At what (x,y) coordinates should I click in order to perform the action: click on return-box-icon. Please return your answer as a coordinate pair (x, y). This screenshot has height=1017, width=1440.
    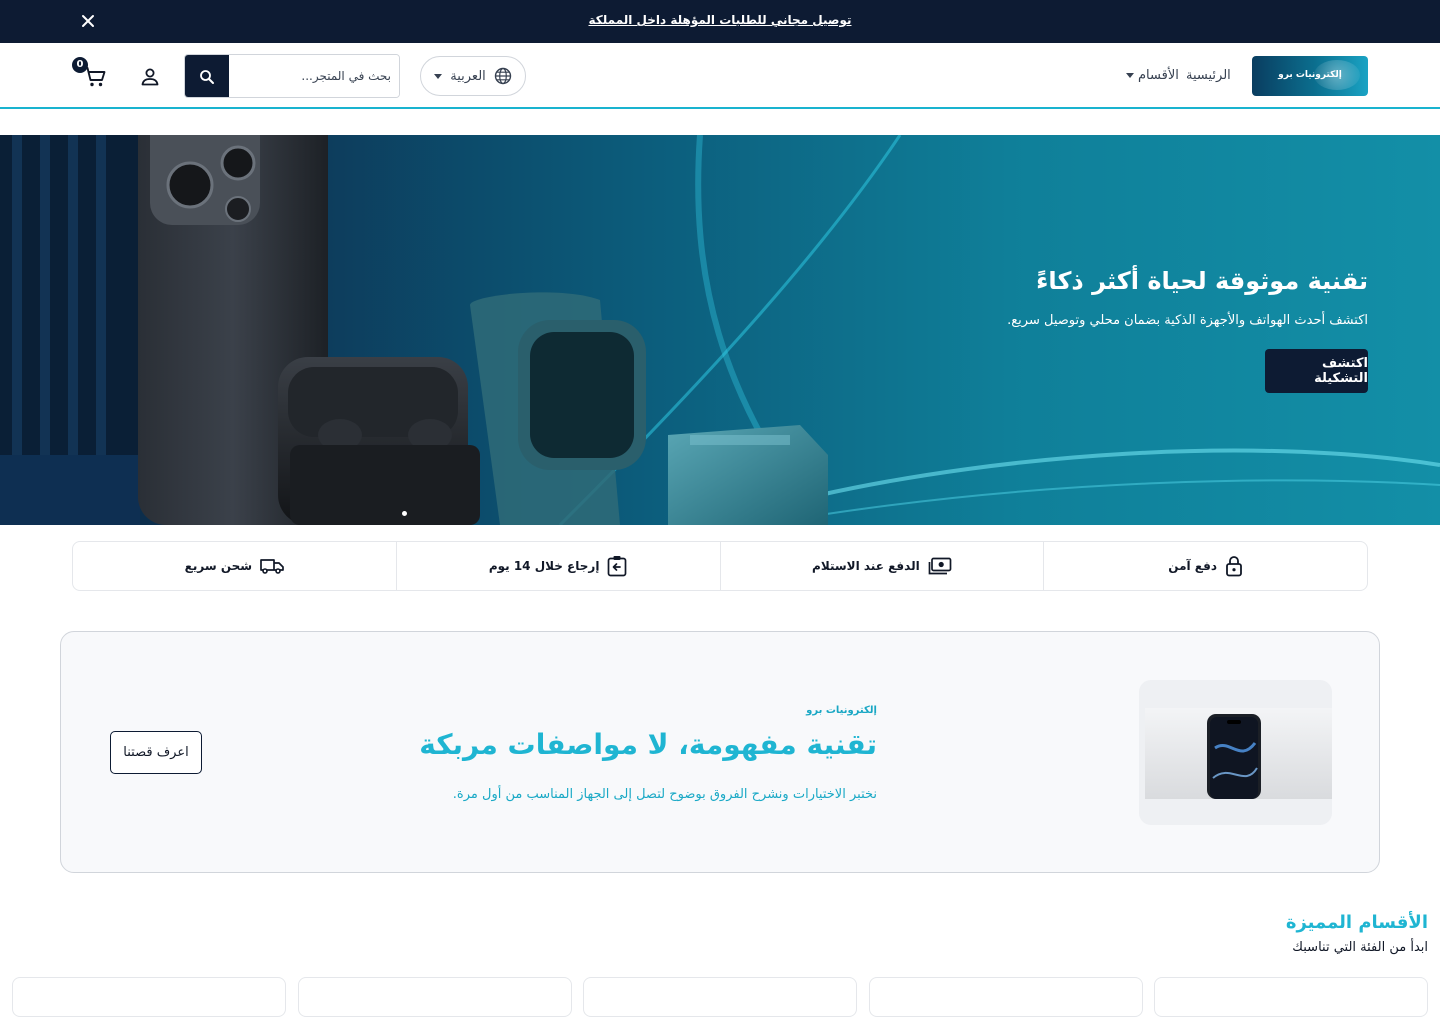
    Looking at the image, I should click on (617, 566).